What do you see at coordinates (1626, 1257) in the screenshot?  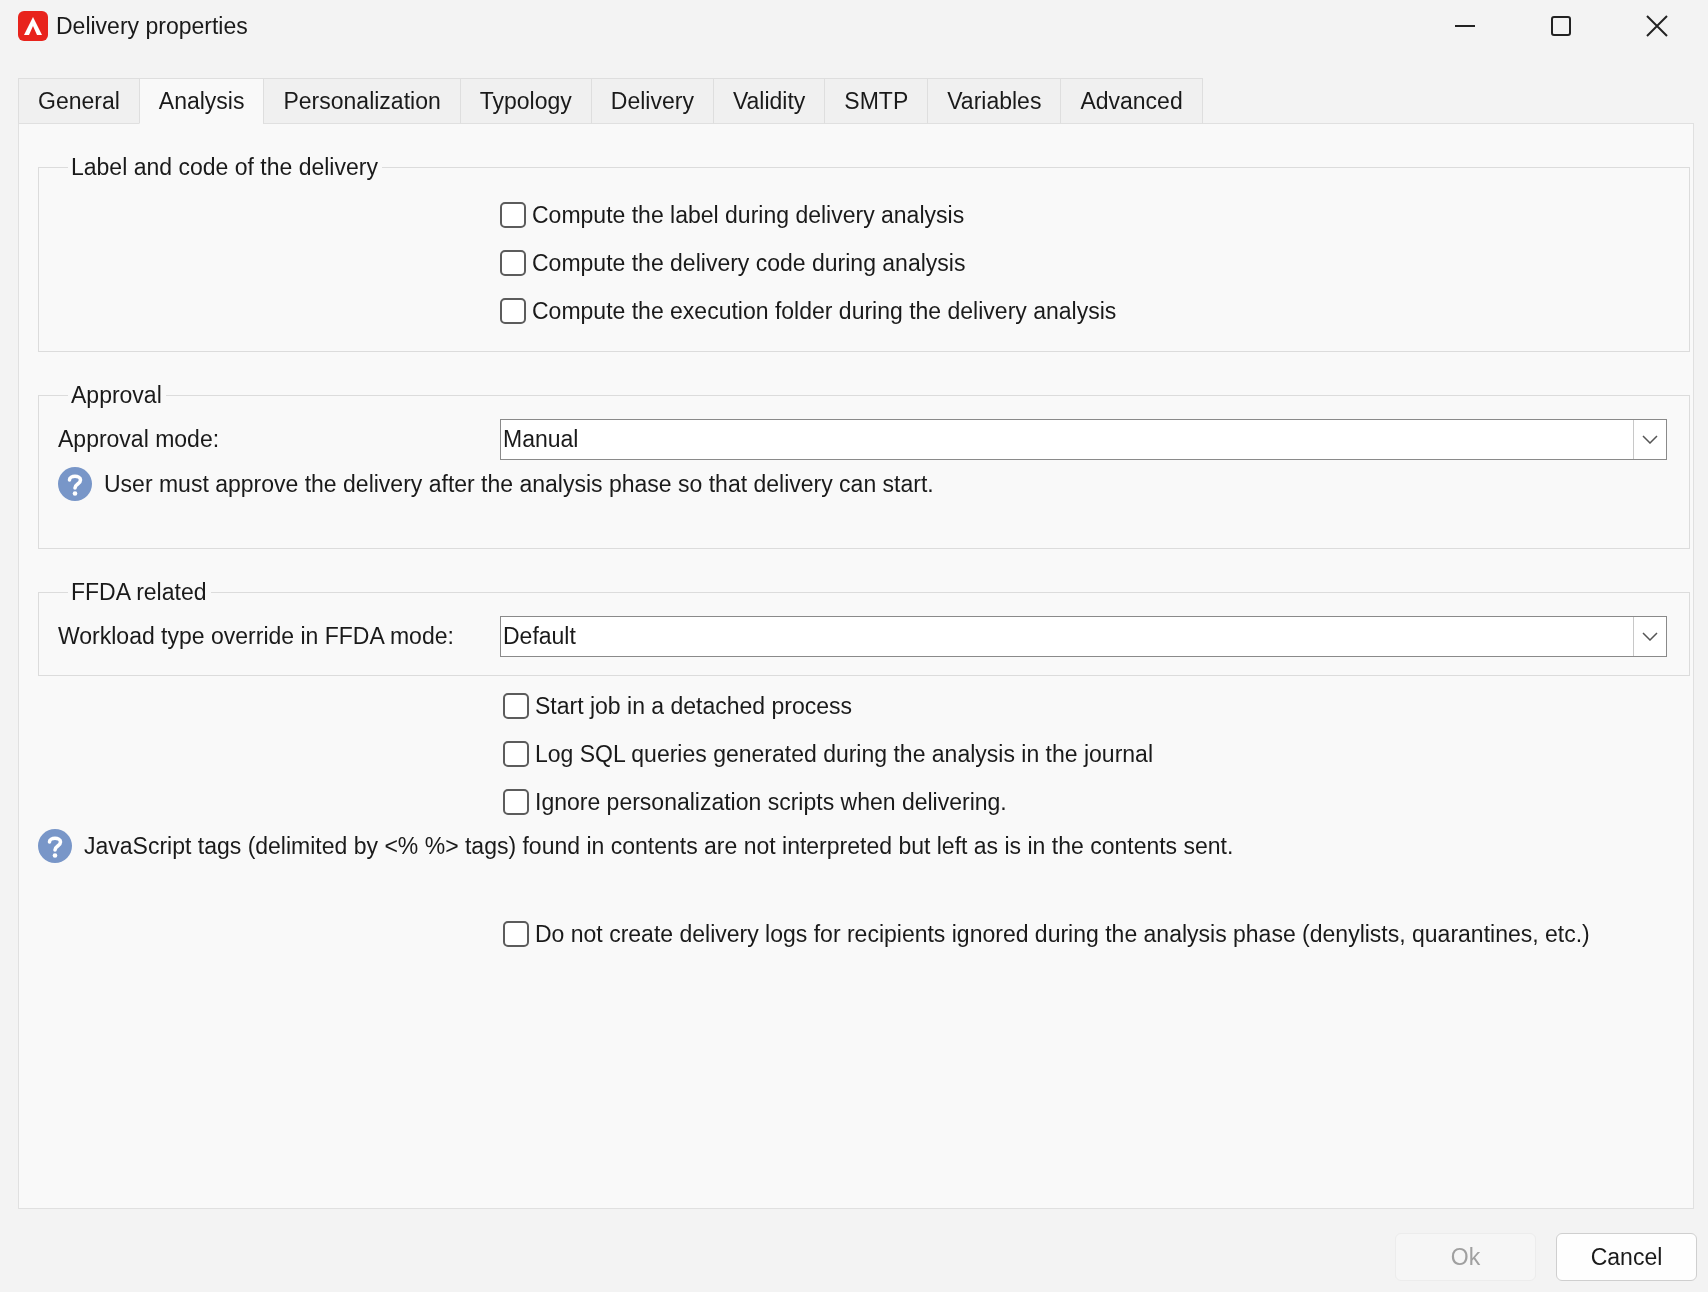 I see `dialog-button: Cancel` at bounding box center [1626, 1257].